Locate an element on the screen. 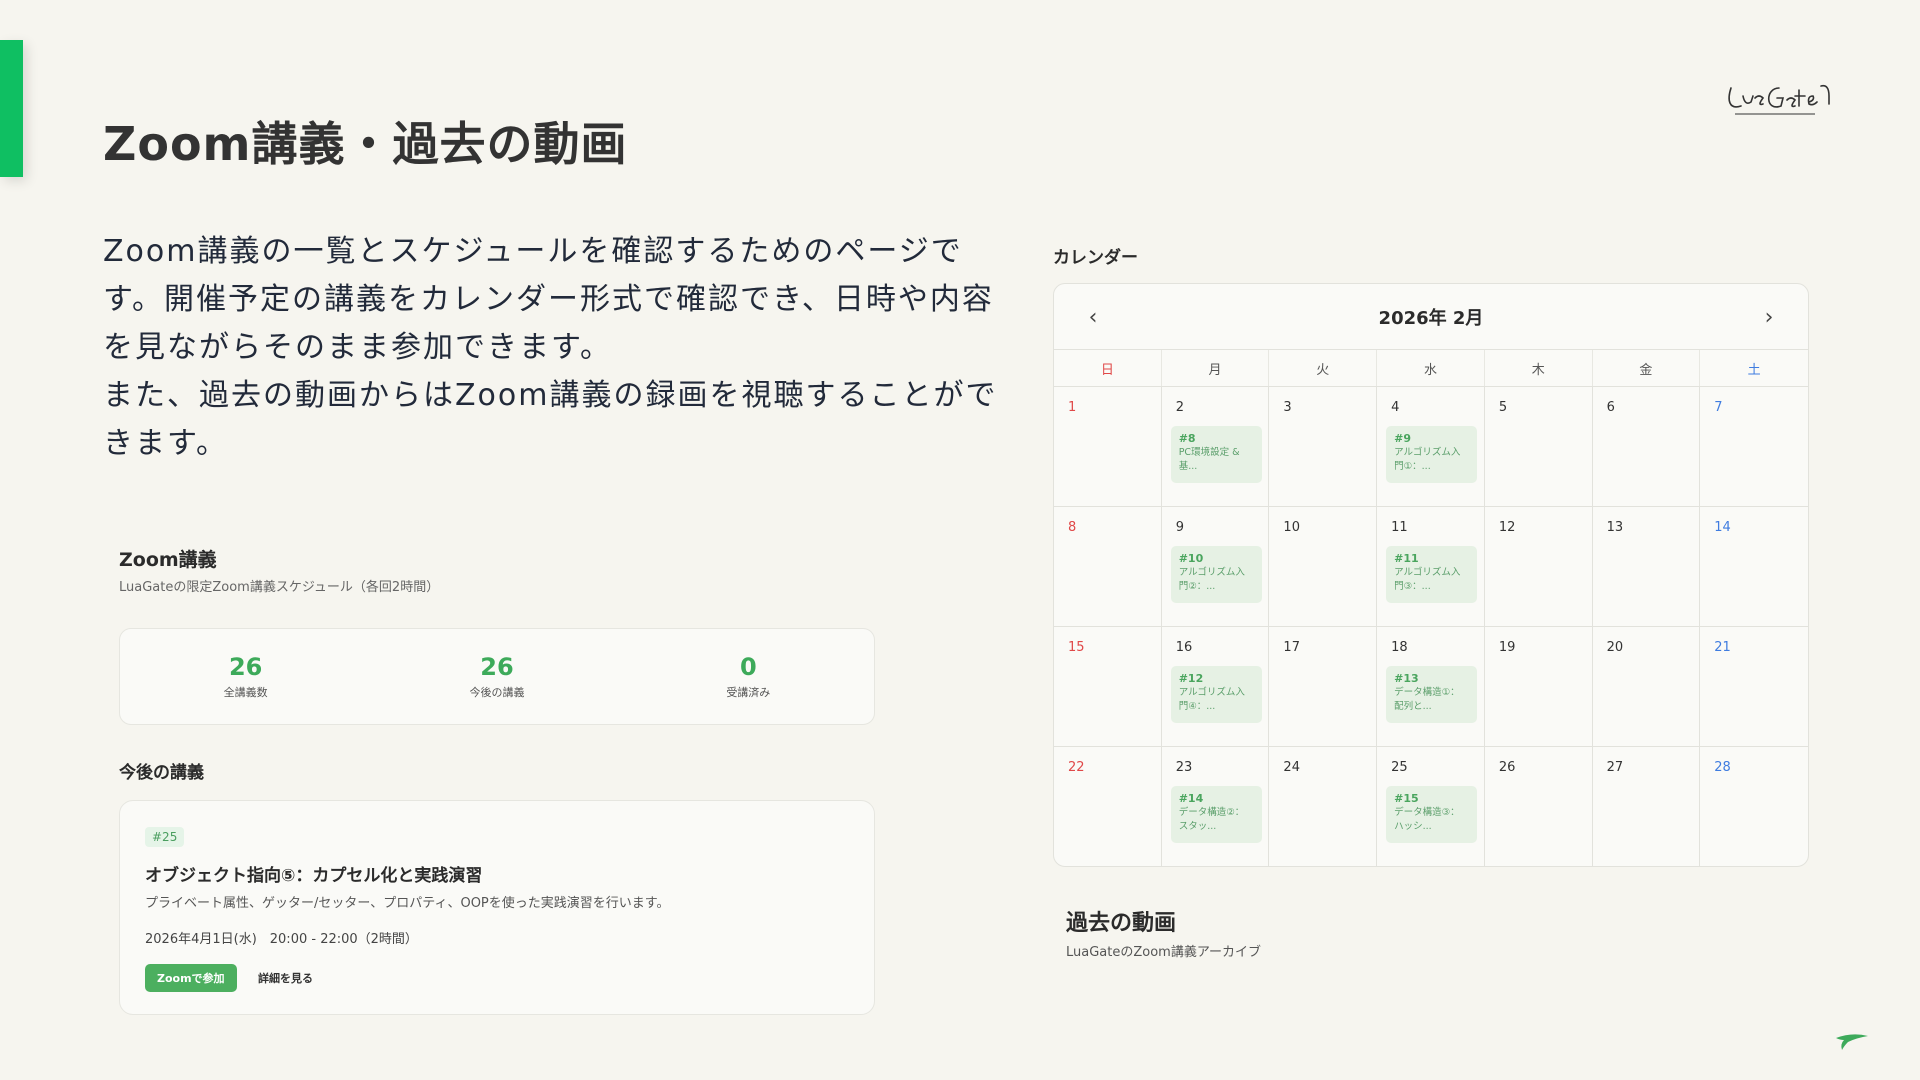  calendar-day-number: 21 is located at coordinates (1722, 647).